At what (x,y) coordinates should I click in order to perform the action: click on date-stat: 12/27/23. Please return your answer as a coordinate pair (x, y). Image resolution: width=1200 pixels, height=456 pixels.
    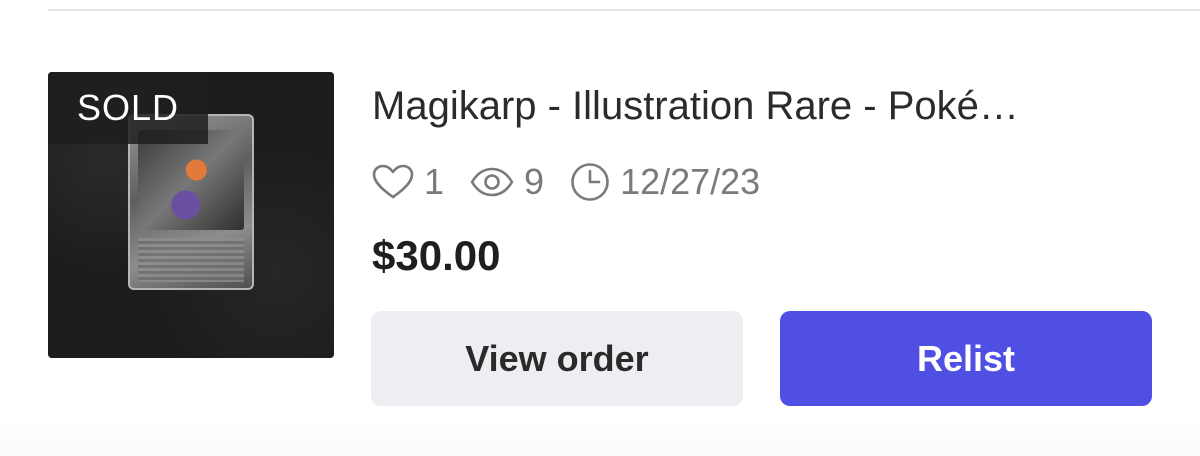
    Looking at the image, I should click on (665, 182).